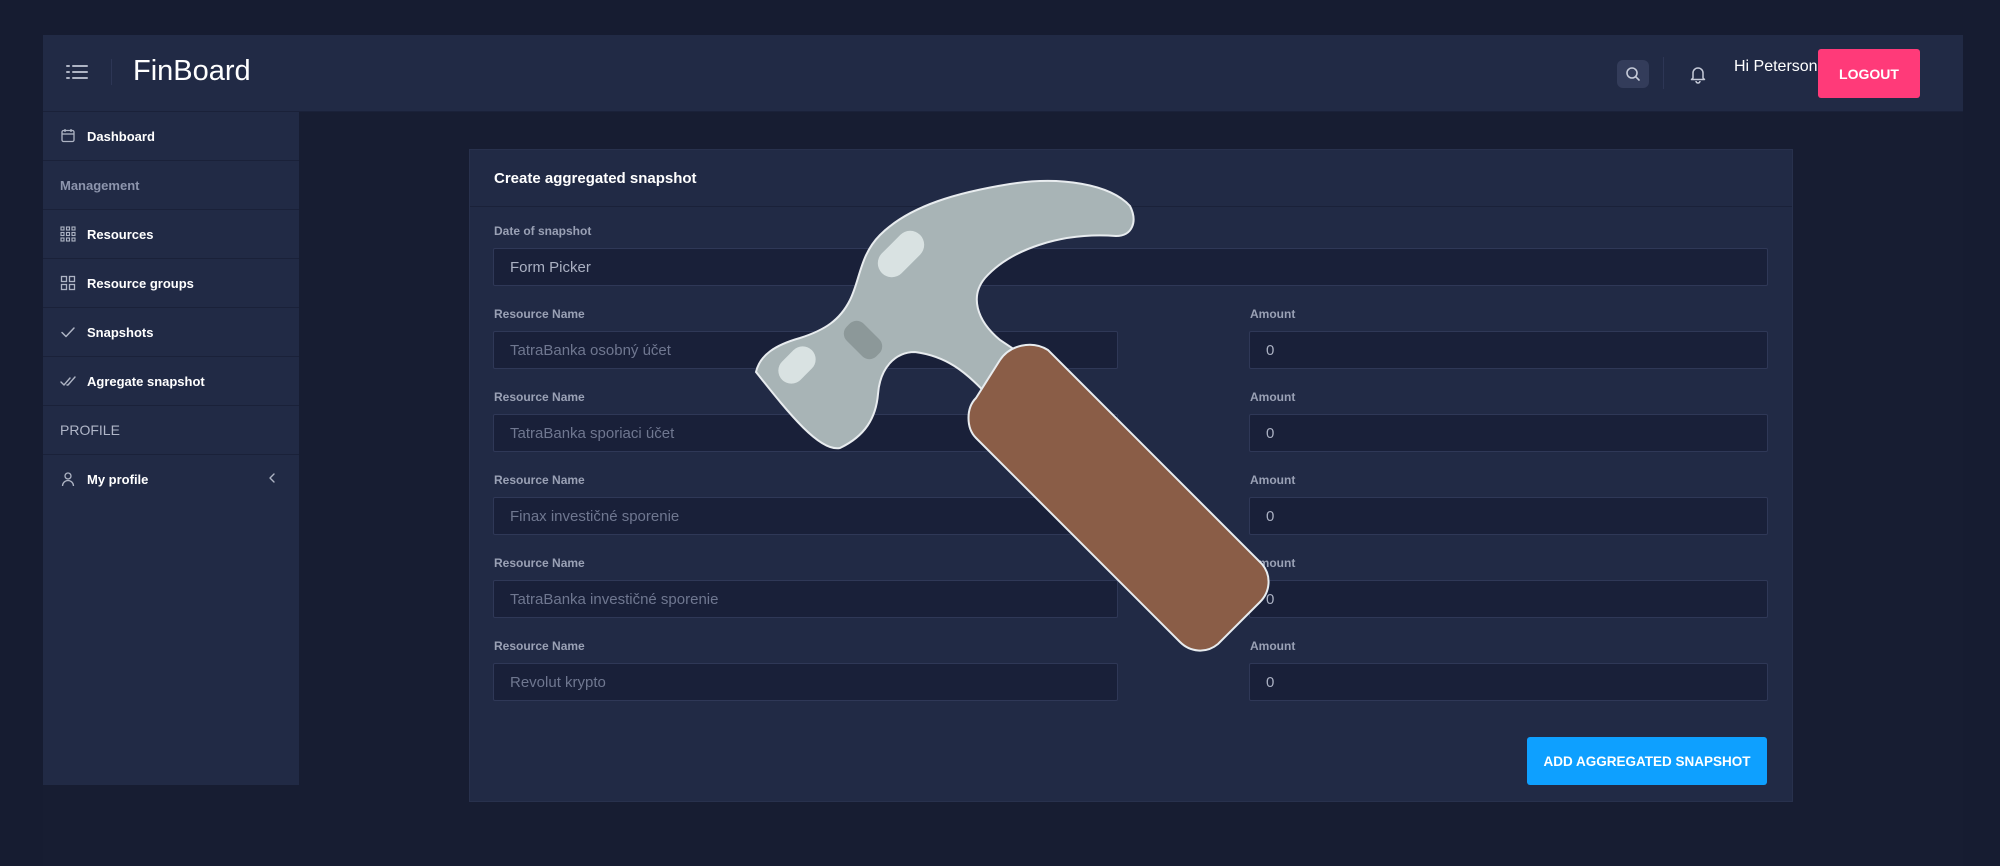 This screenshot has height=866, width=2000. What do you see at coordinates (805, 682) in the screenshot?
I see `resource-name-input: Revolut krypto` at bounding box center [805, 682].